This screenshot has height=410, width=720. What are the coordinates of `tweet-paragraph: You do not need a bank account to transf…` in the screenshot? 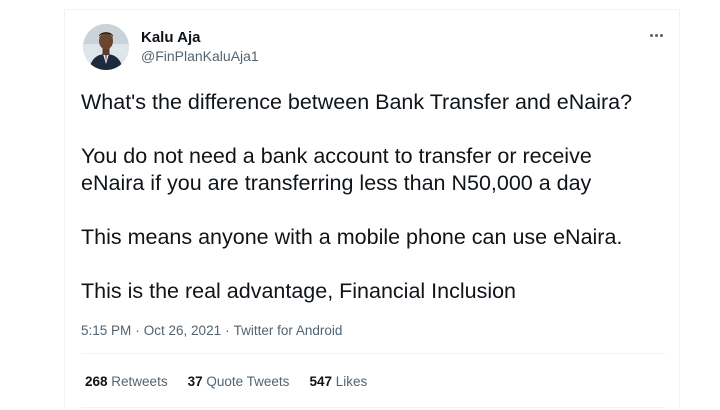 It's located at (376, 170).